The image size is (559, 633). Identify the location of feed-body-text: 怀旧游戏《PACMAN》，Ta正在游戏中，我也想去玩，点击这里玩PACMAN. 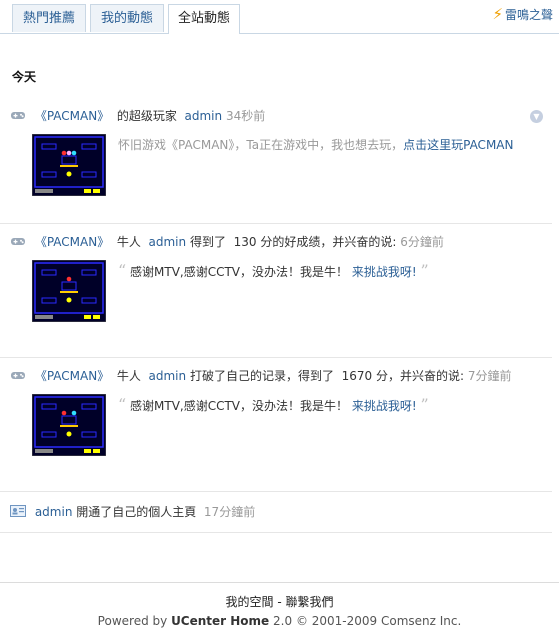
(328, 145).